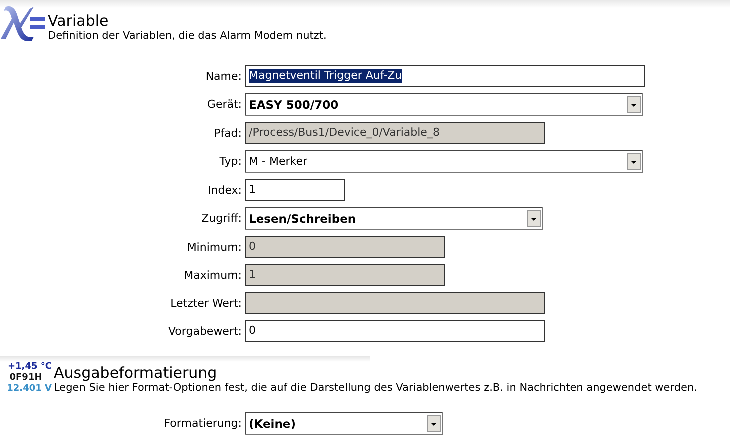  Describe the element at coordinates (227, 133) in the screenshot. I see `field-label: Pfad:` at that location.